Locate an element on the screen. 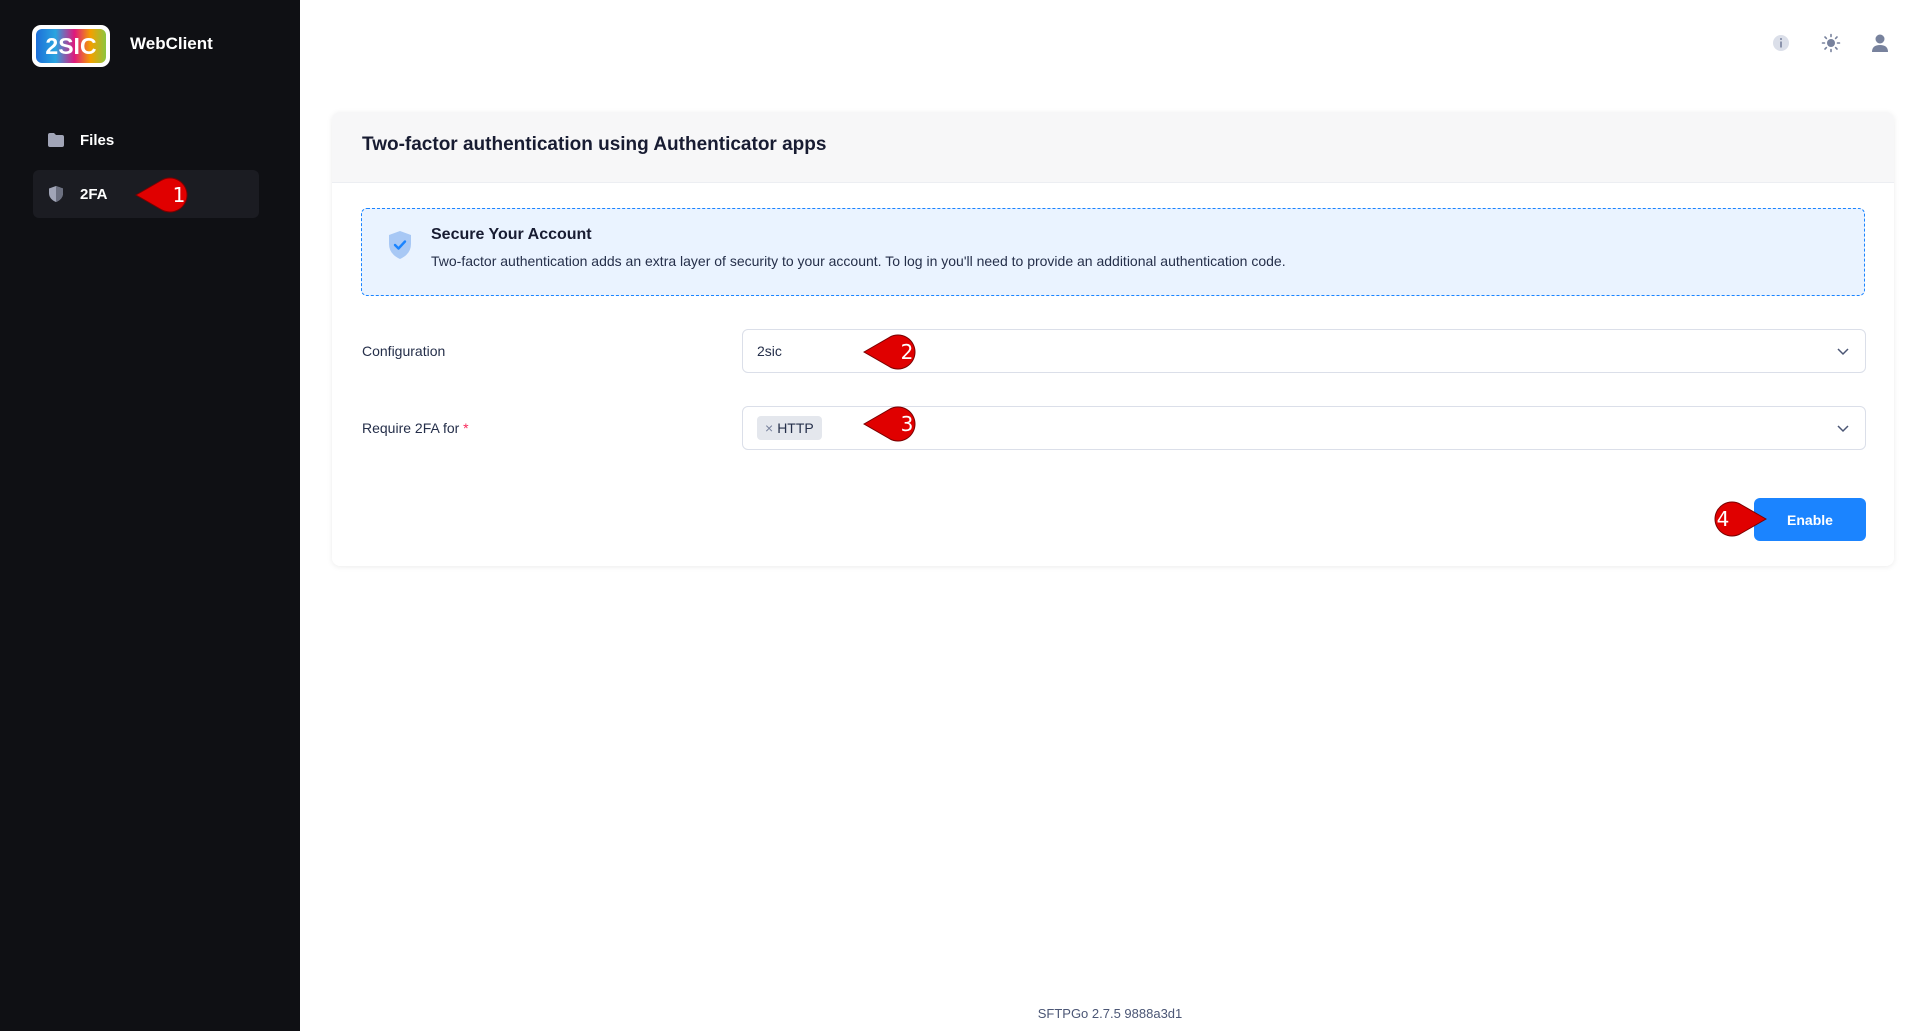 The width and height of the screenshot is (1920, 1031). callout-marker-3: 3 is located at coordinates (893, 424).